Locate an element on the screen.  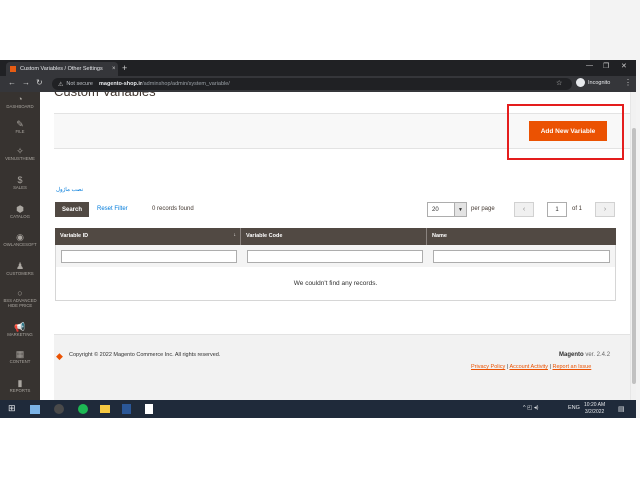
version-number: ver. 2.4.2 is located at coordinates (598, 355).